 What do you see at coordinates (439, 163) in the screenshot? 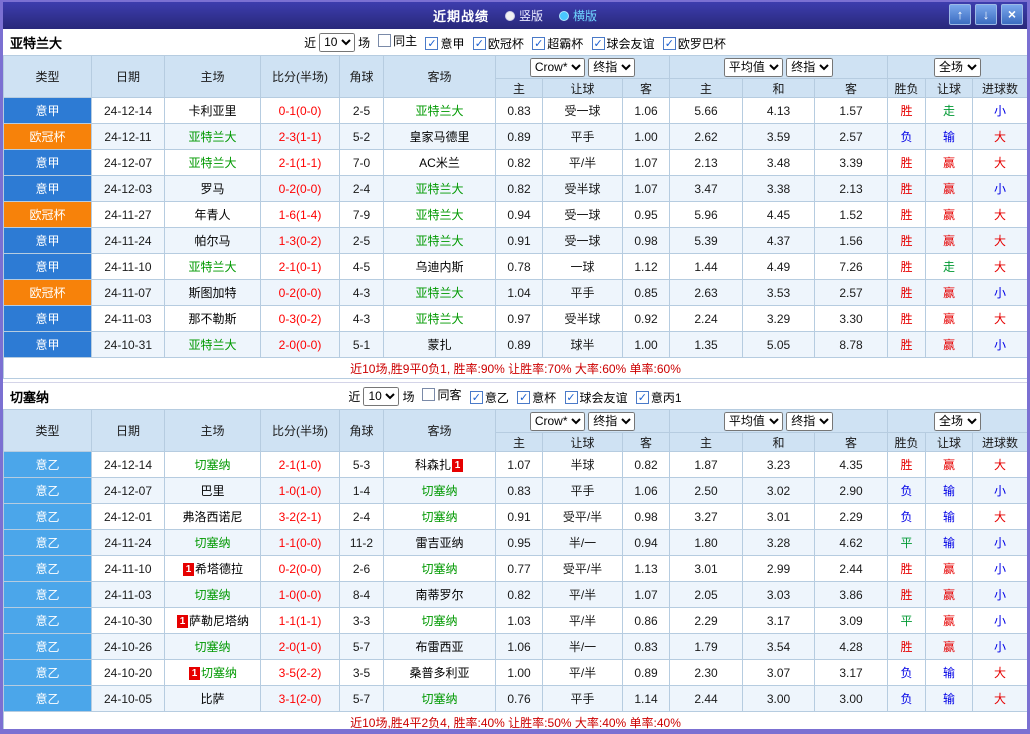
I see `team-name: AC米兰` at bounding box center [439, 163].